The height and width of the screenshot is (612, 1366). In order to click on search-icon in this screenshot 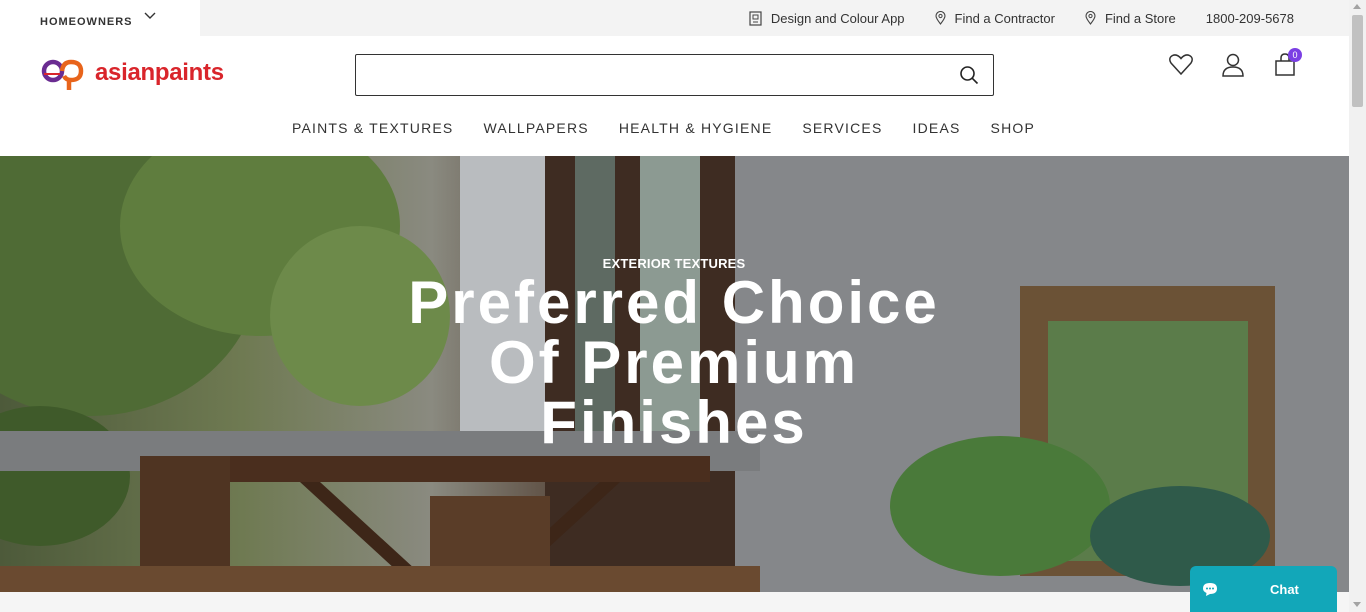, I will do `click(969, 75)`.